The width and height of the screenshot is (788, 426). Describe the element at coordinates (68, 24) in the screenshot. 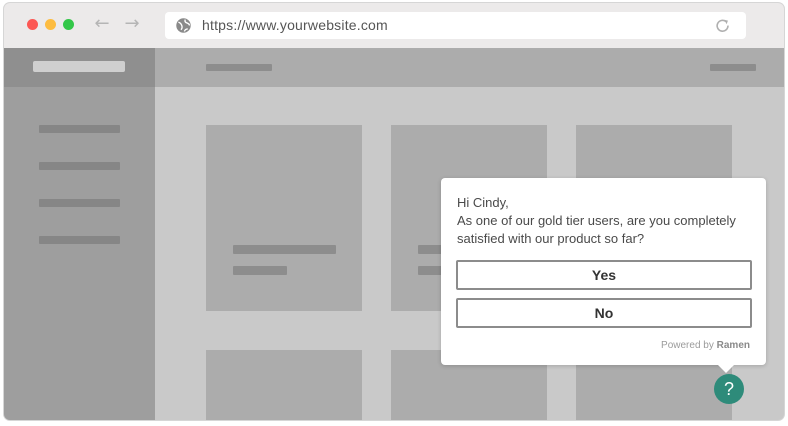

I see `maximize-window-button` at that location.